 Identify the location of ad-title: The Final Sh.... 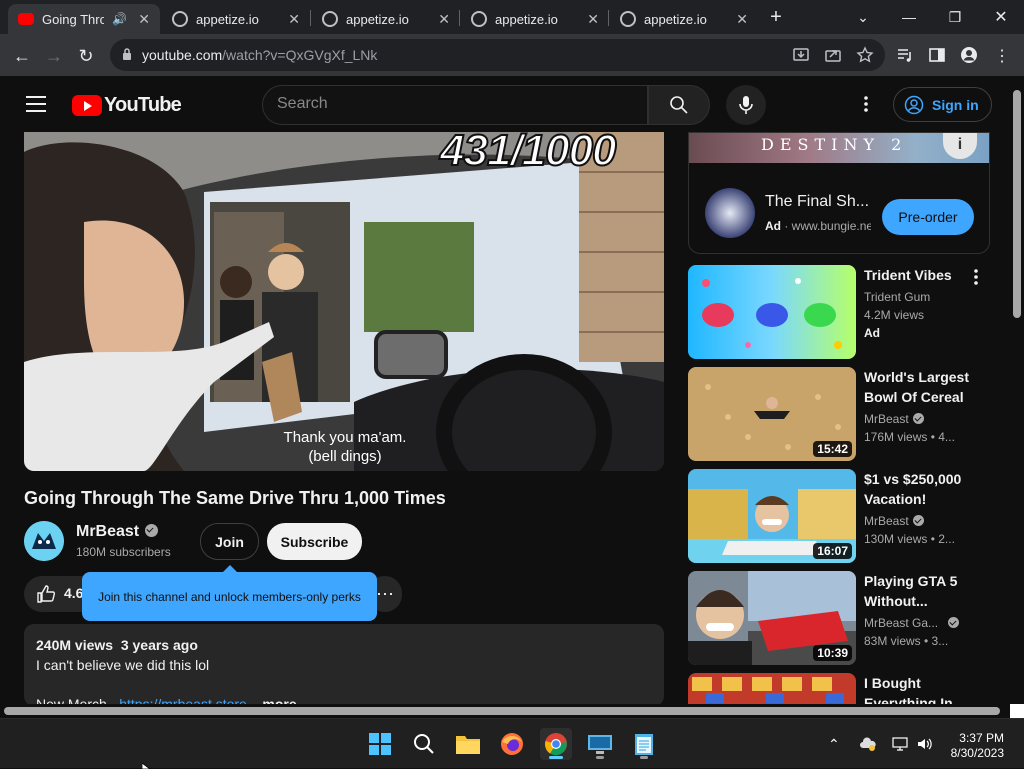
(817, 202).